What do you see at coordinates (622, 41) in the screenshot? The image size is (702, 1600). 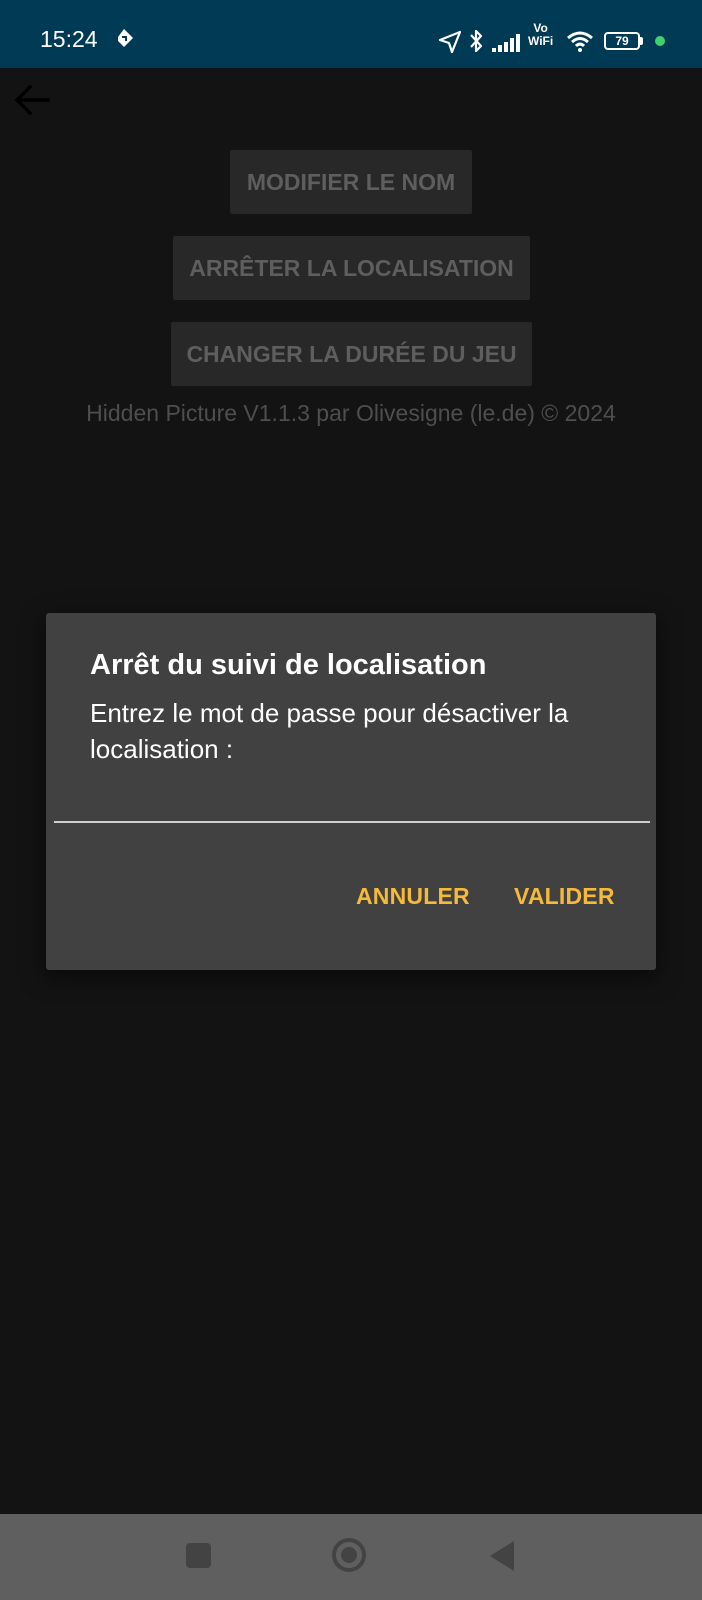 I see `battery-indicator: 79` at bounding box center [622, 41].